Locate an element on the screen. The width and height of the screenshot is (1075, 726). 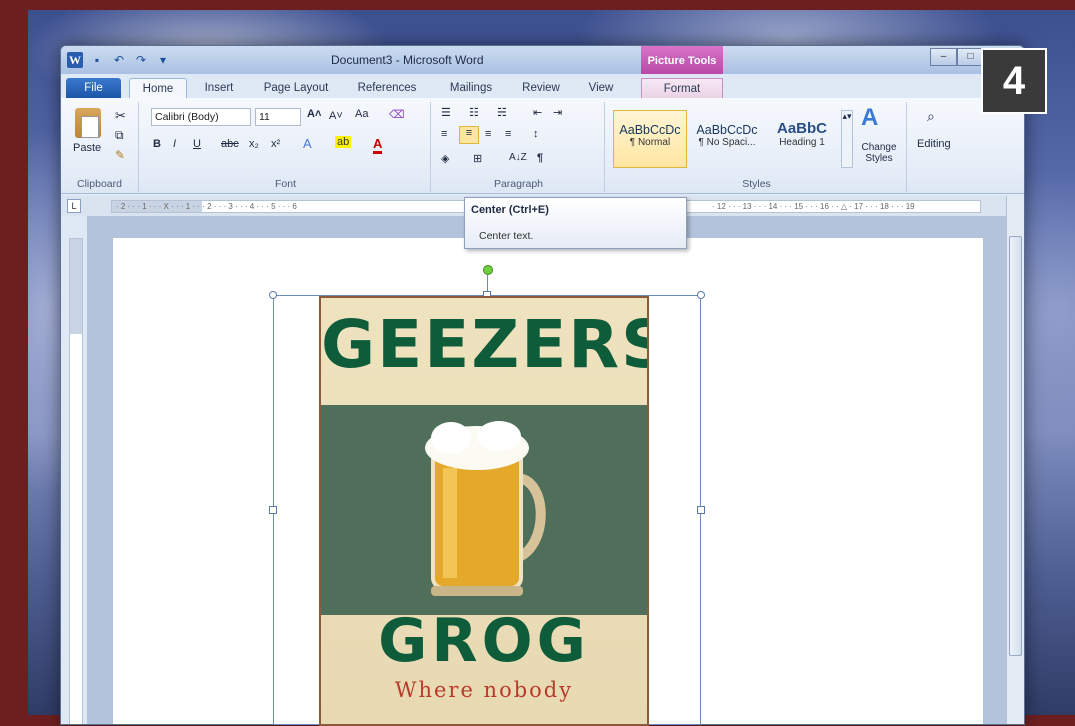
resize-handle-left is located at coordinates (273, 510).